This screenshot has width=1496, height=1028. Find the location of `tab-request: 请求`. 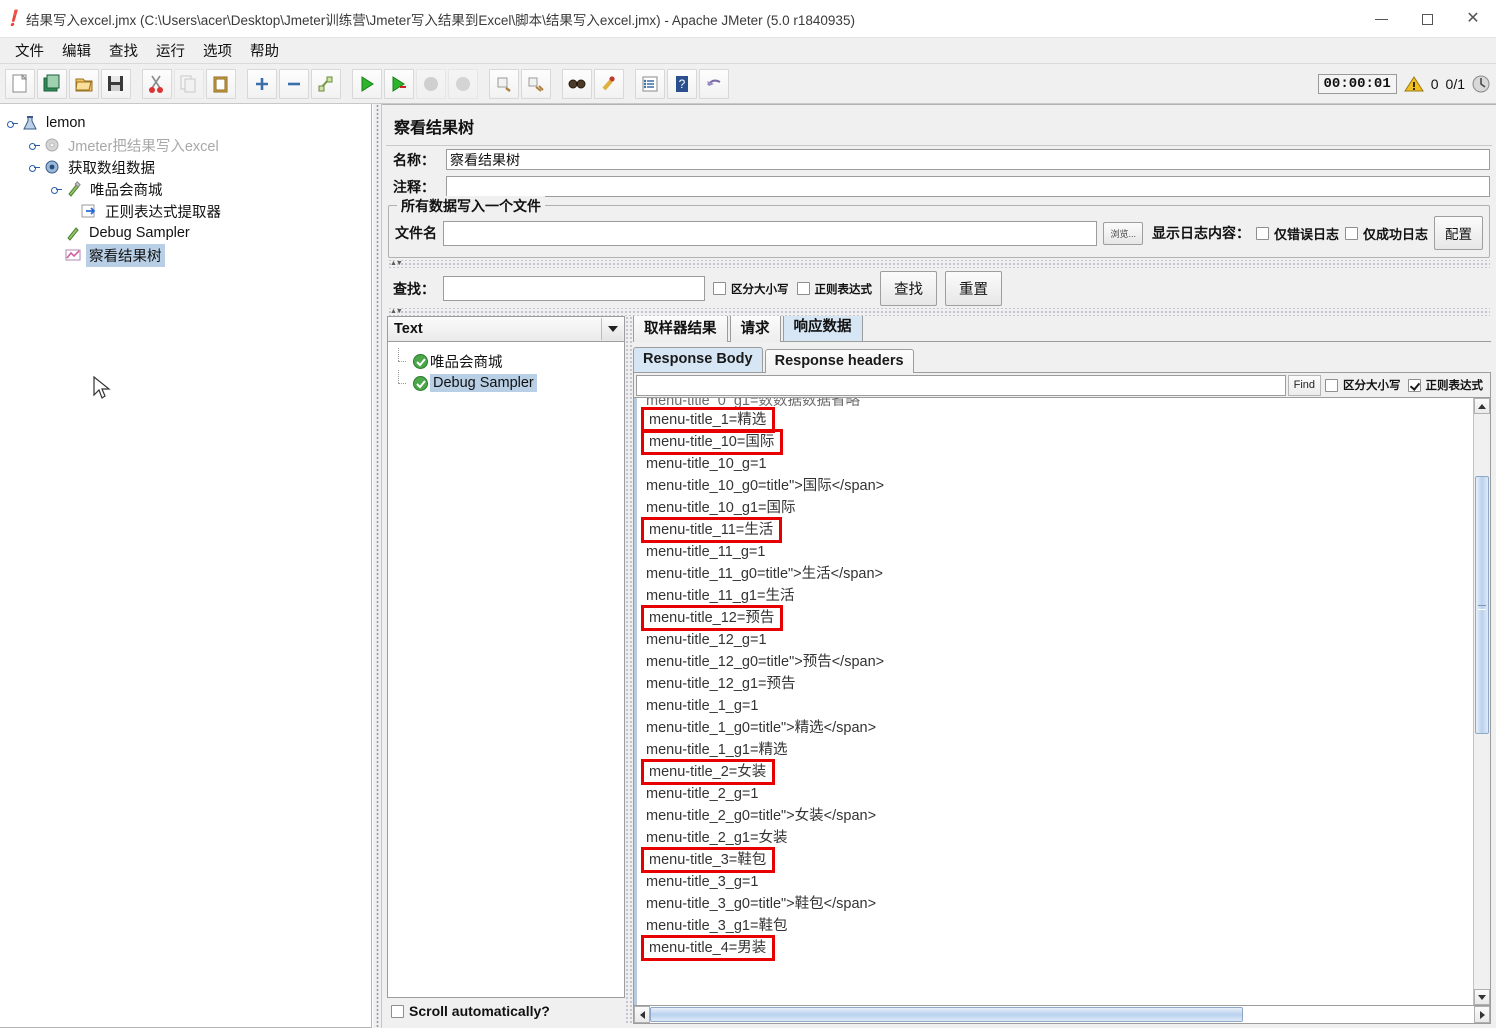

tab-request: 请求 is located at coordinates (755, 329).